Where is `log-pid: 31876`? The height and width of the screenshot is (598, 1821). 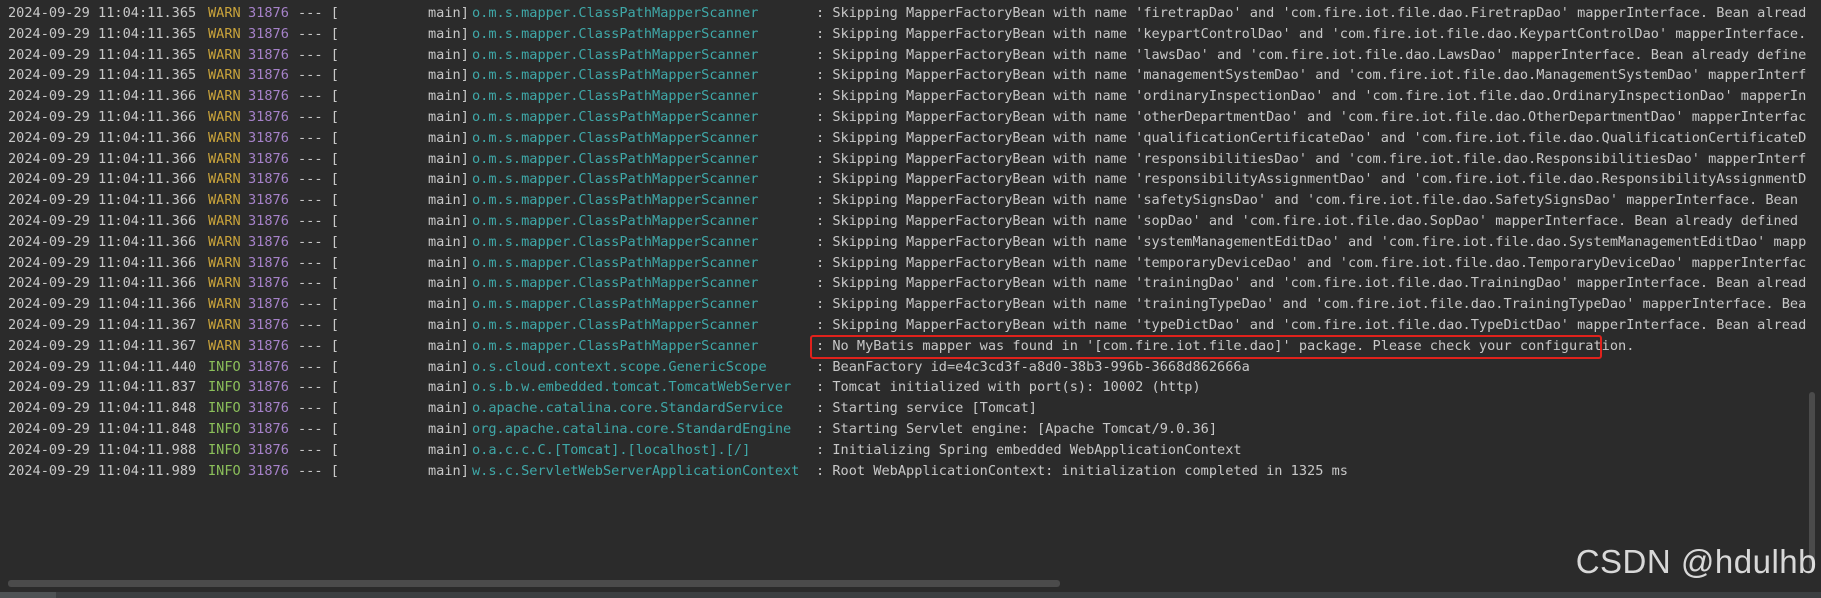 log-pid: 31876 is located at coordinates (268, 470).